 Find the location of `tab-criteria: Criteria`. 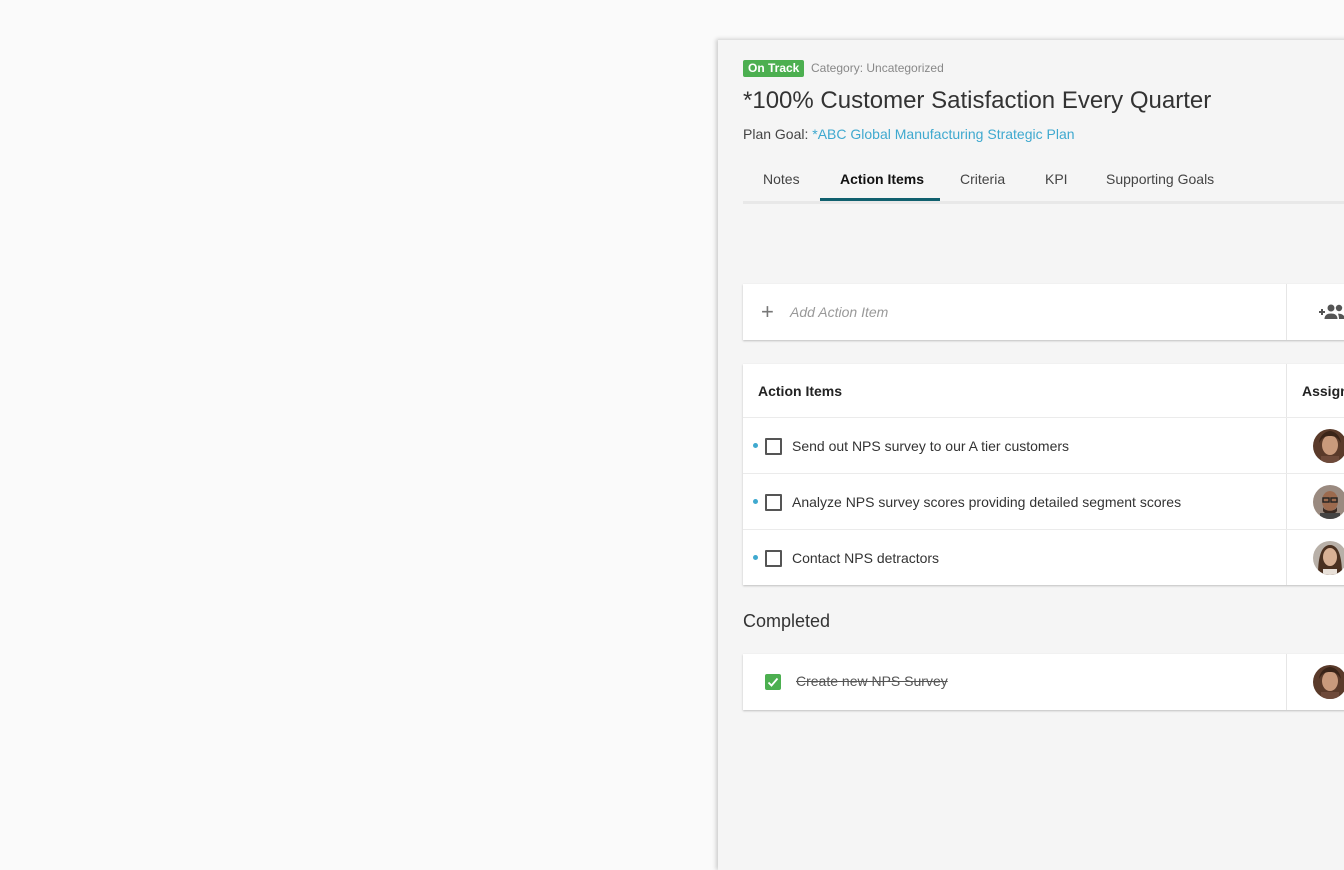

tab-criteria: Criteria is located at coordinates (982, 179).